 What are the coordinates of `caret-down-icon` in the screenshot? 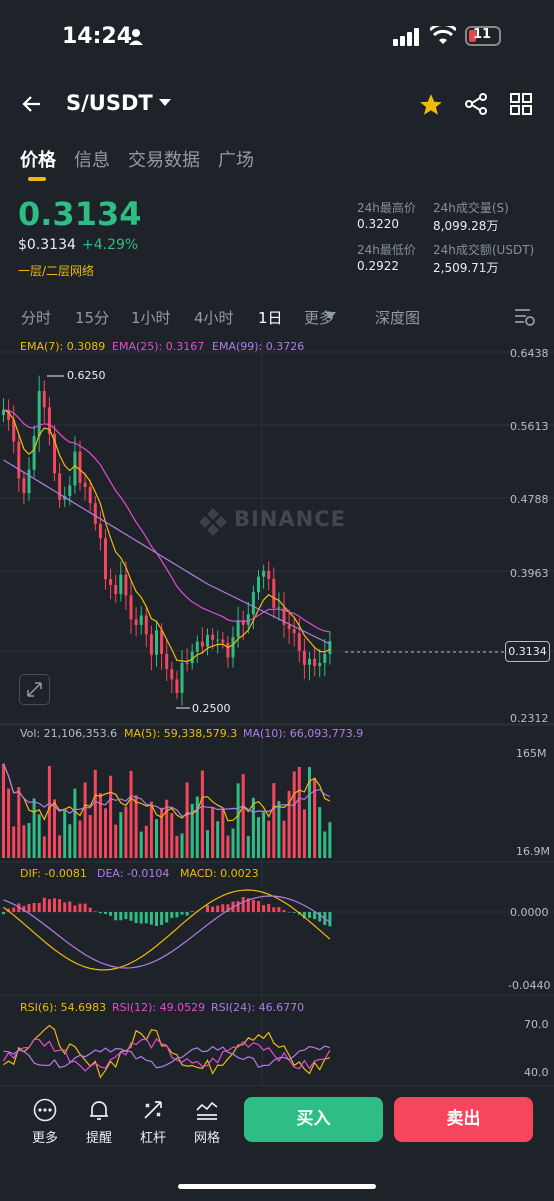 It's located at (165, 103).